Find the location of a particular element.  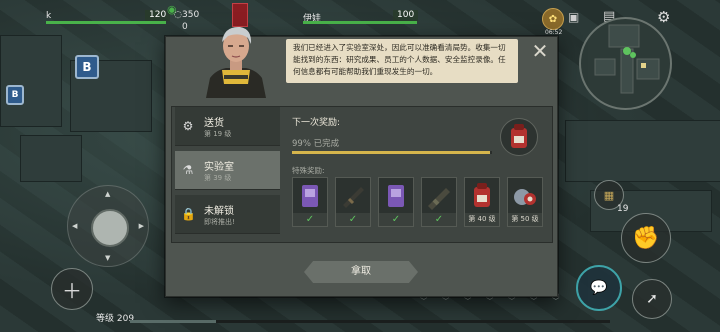

coin-icon: ◌ is located at coordinates (178, 15).